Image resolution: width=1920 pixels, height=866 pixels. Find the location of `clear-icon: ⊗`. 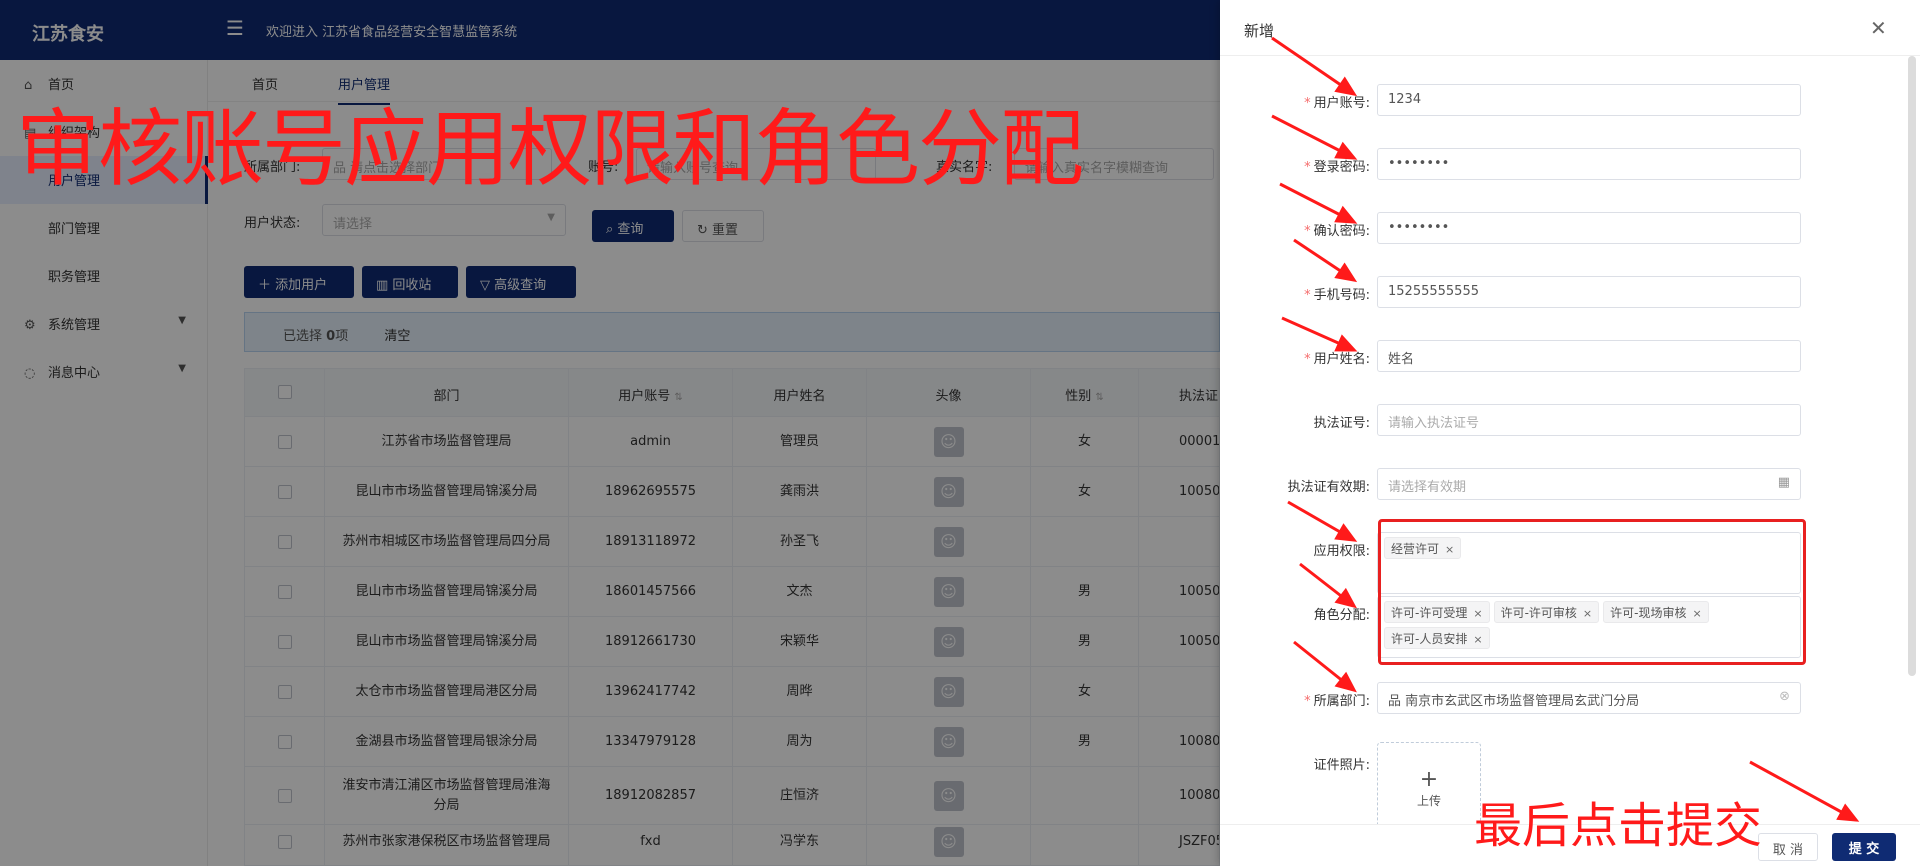

clear-icon: ⊗ is located at coordinates (1784, 696).